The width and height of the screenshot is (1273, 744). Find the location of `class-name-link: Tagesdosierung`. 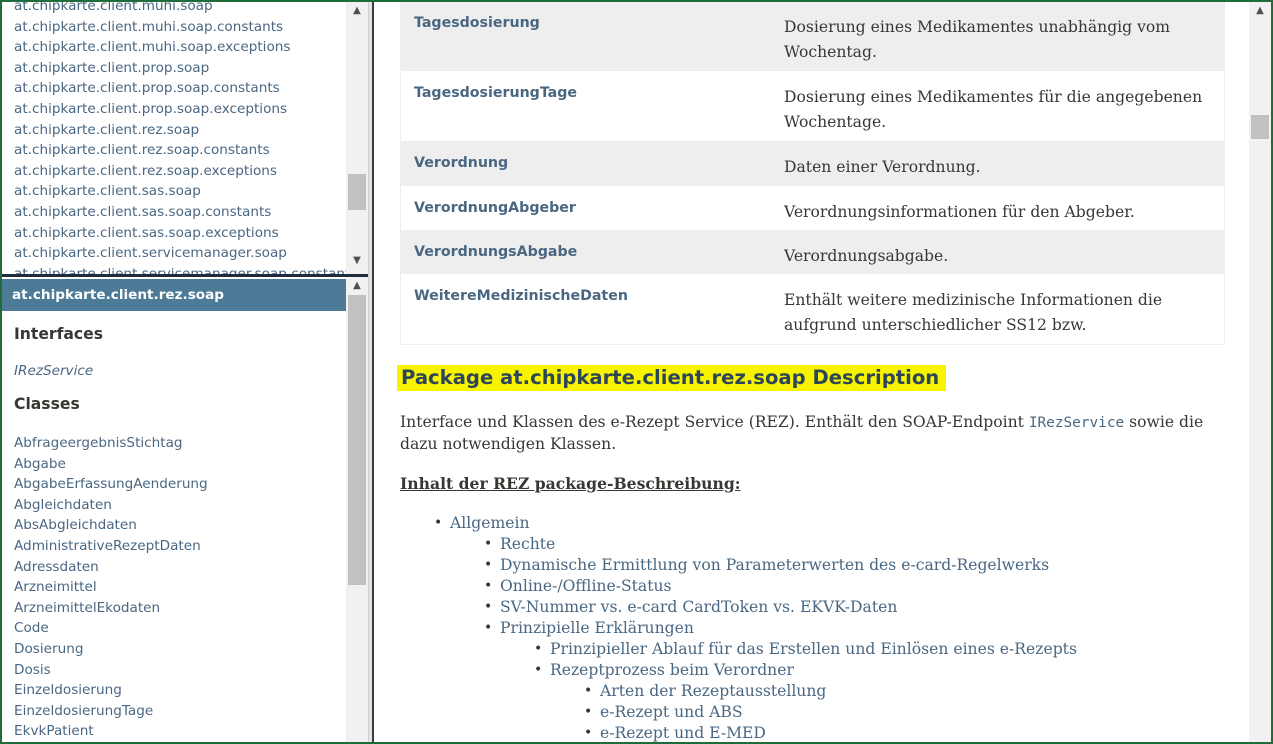

class-name-link: Tagesdosierung is located at coordinates (586, 36).